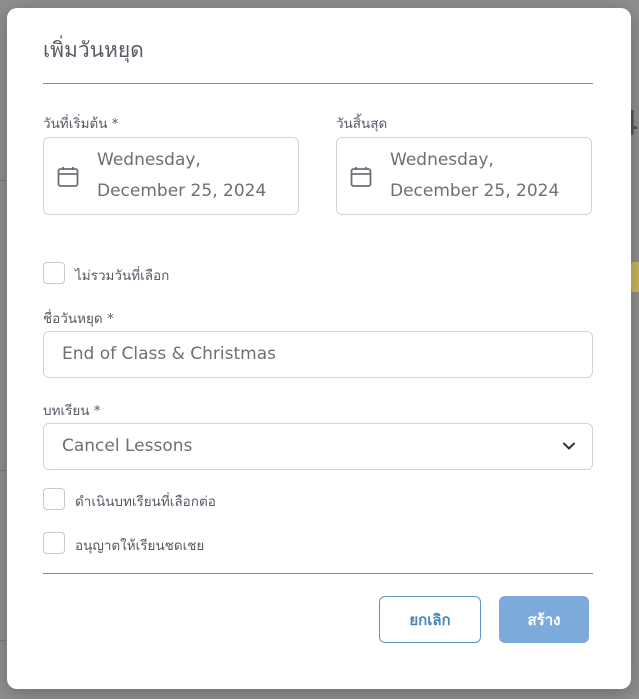 The image size is (639, 699). Describe the element at coordinates (149, 160) in the screenshot. I see `start-date-weekday: Wednesday,` at that location.